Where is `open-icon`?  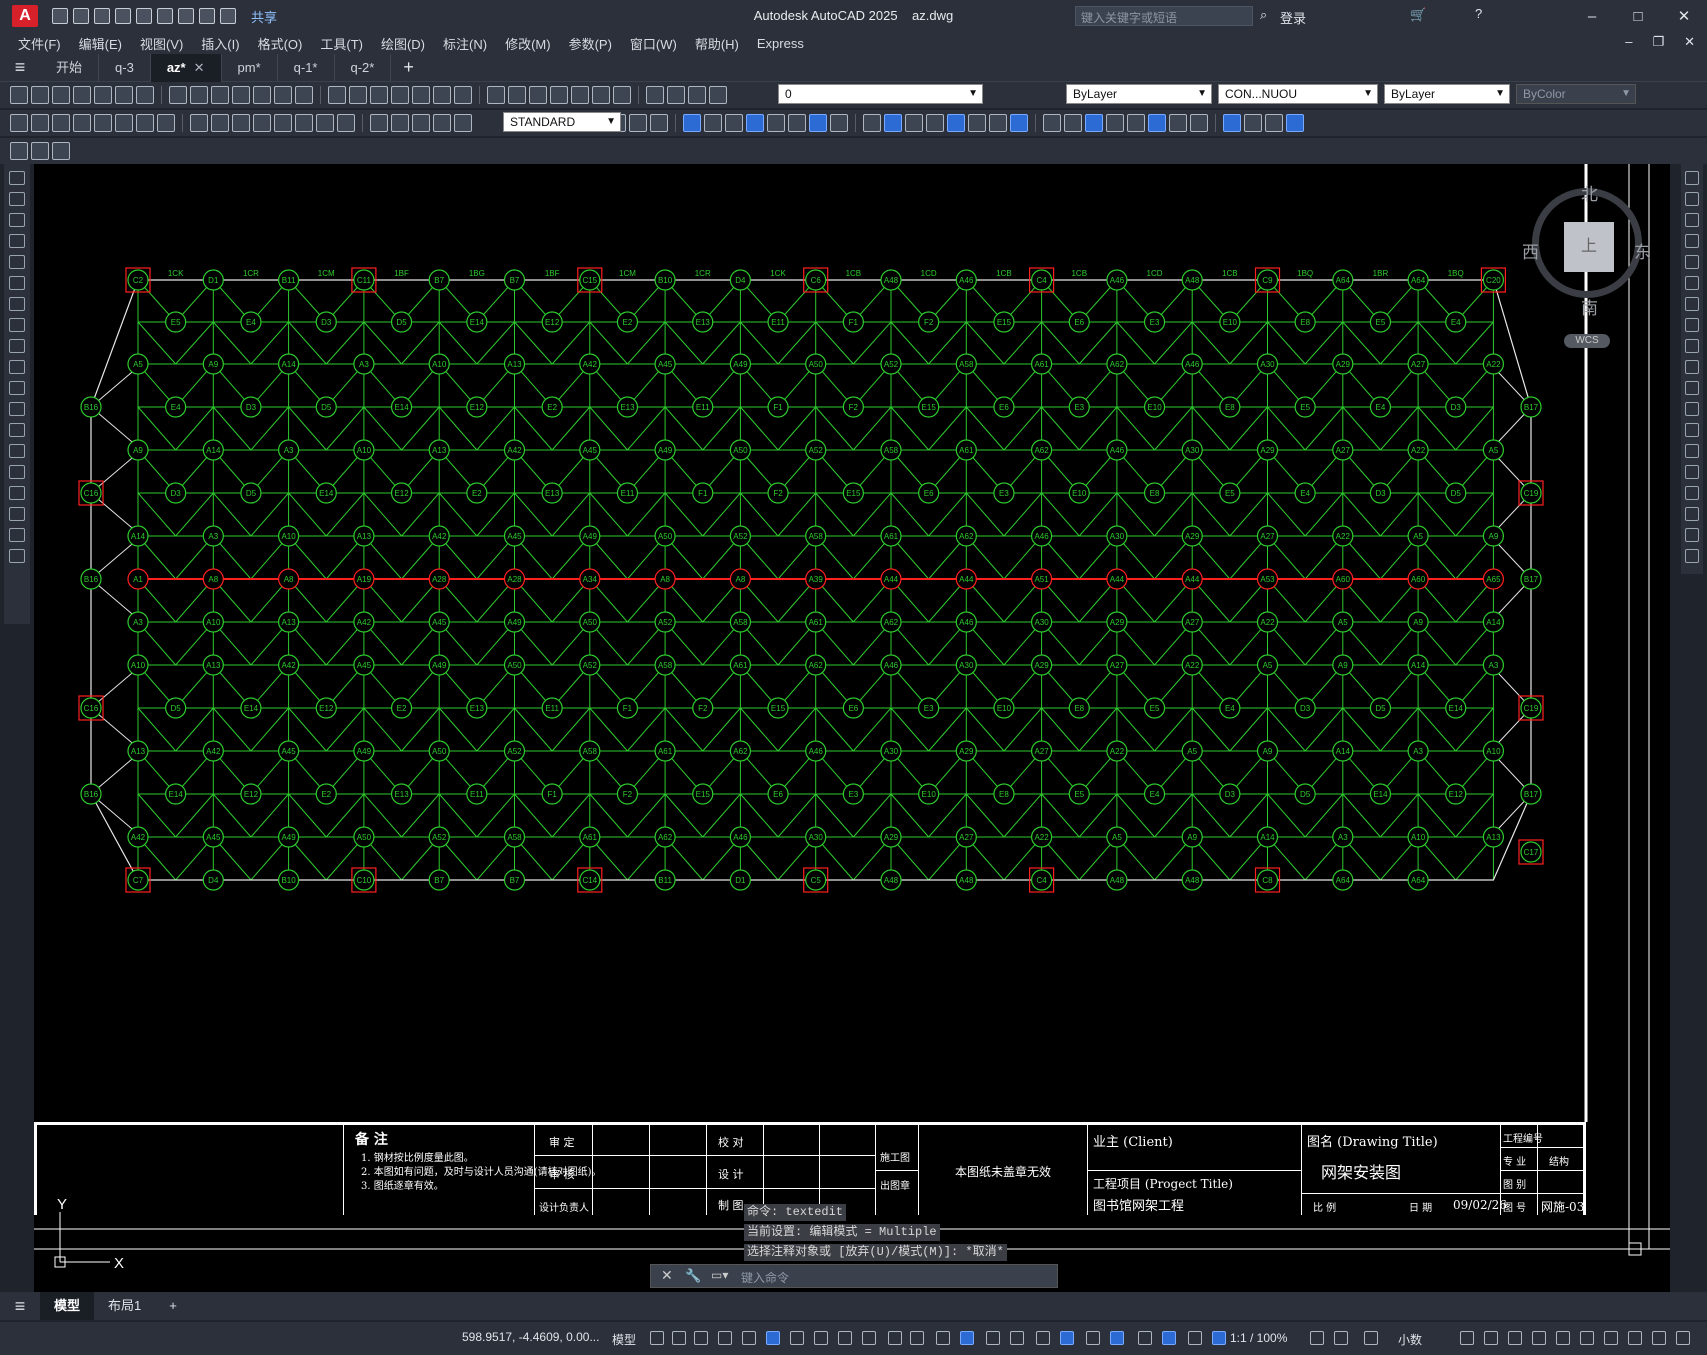 open-icon is located at coordinates (81, 16).